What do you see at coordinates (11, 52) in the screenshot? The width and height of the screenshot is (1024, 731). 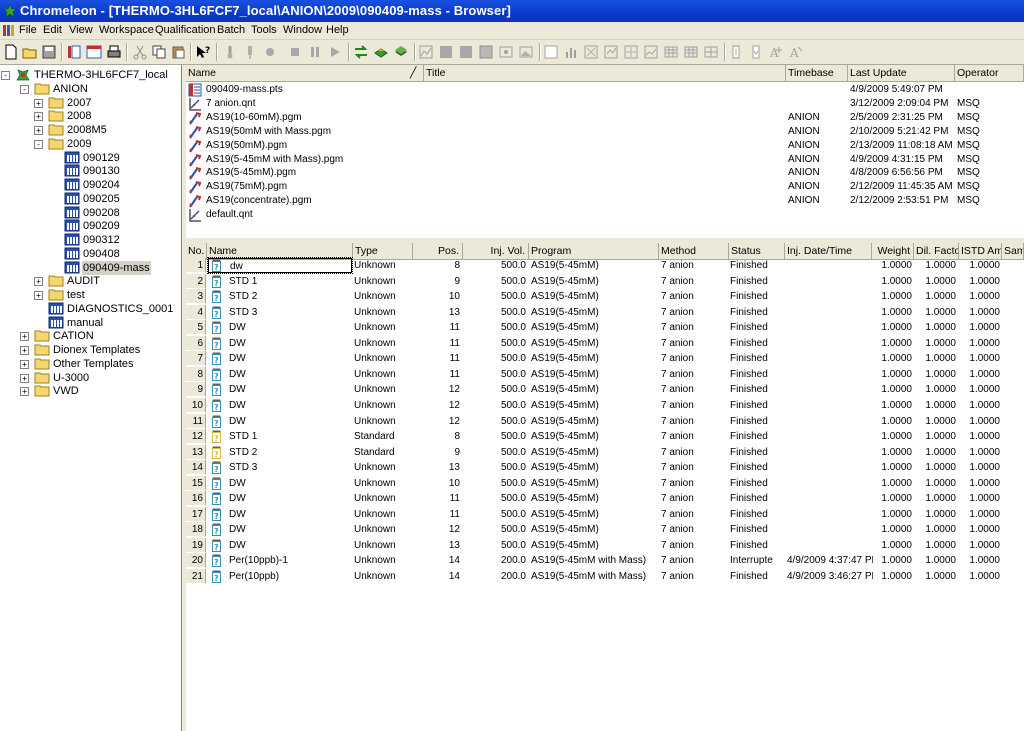 I see `new-icon` at bounding box center [11, 52].